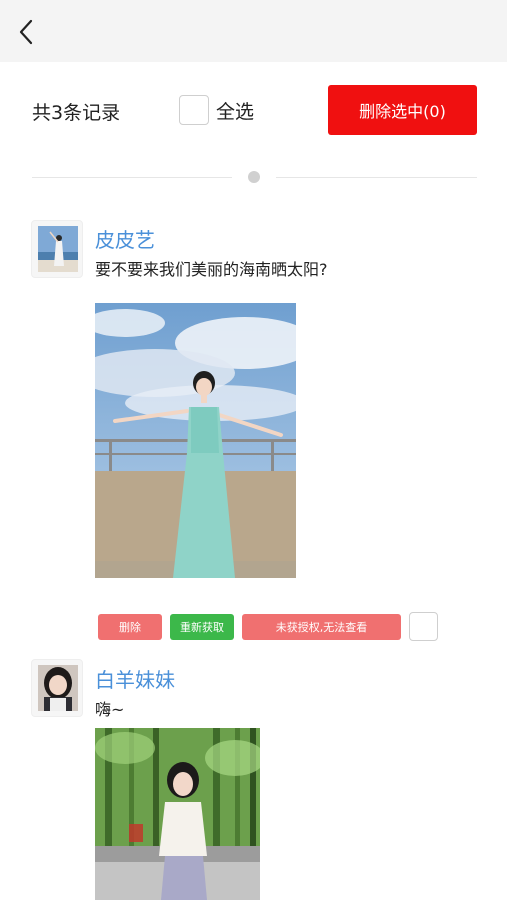  What do you see at coordinates (423, 626) in the screenshot?
I see `post-select-checkbox` at bounding box center [423, 626].